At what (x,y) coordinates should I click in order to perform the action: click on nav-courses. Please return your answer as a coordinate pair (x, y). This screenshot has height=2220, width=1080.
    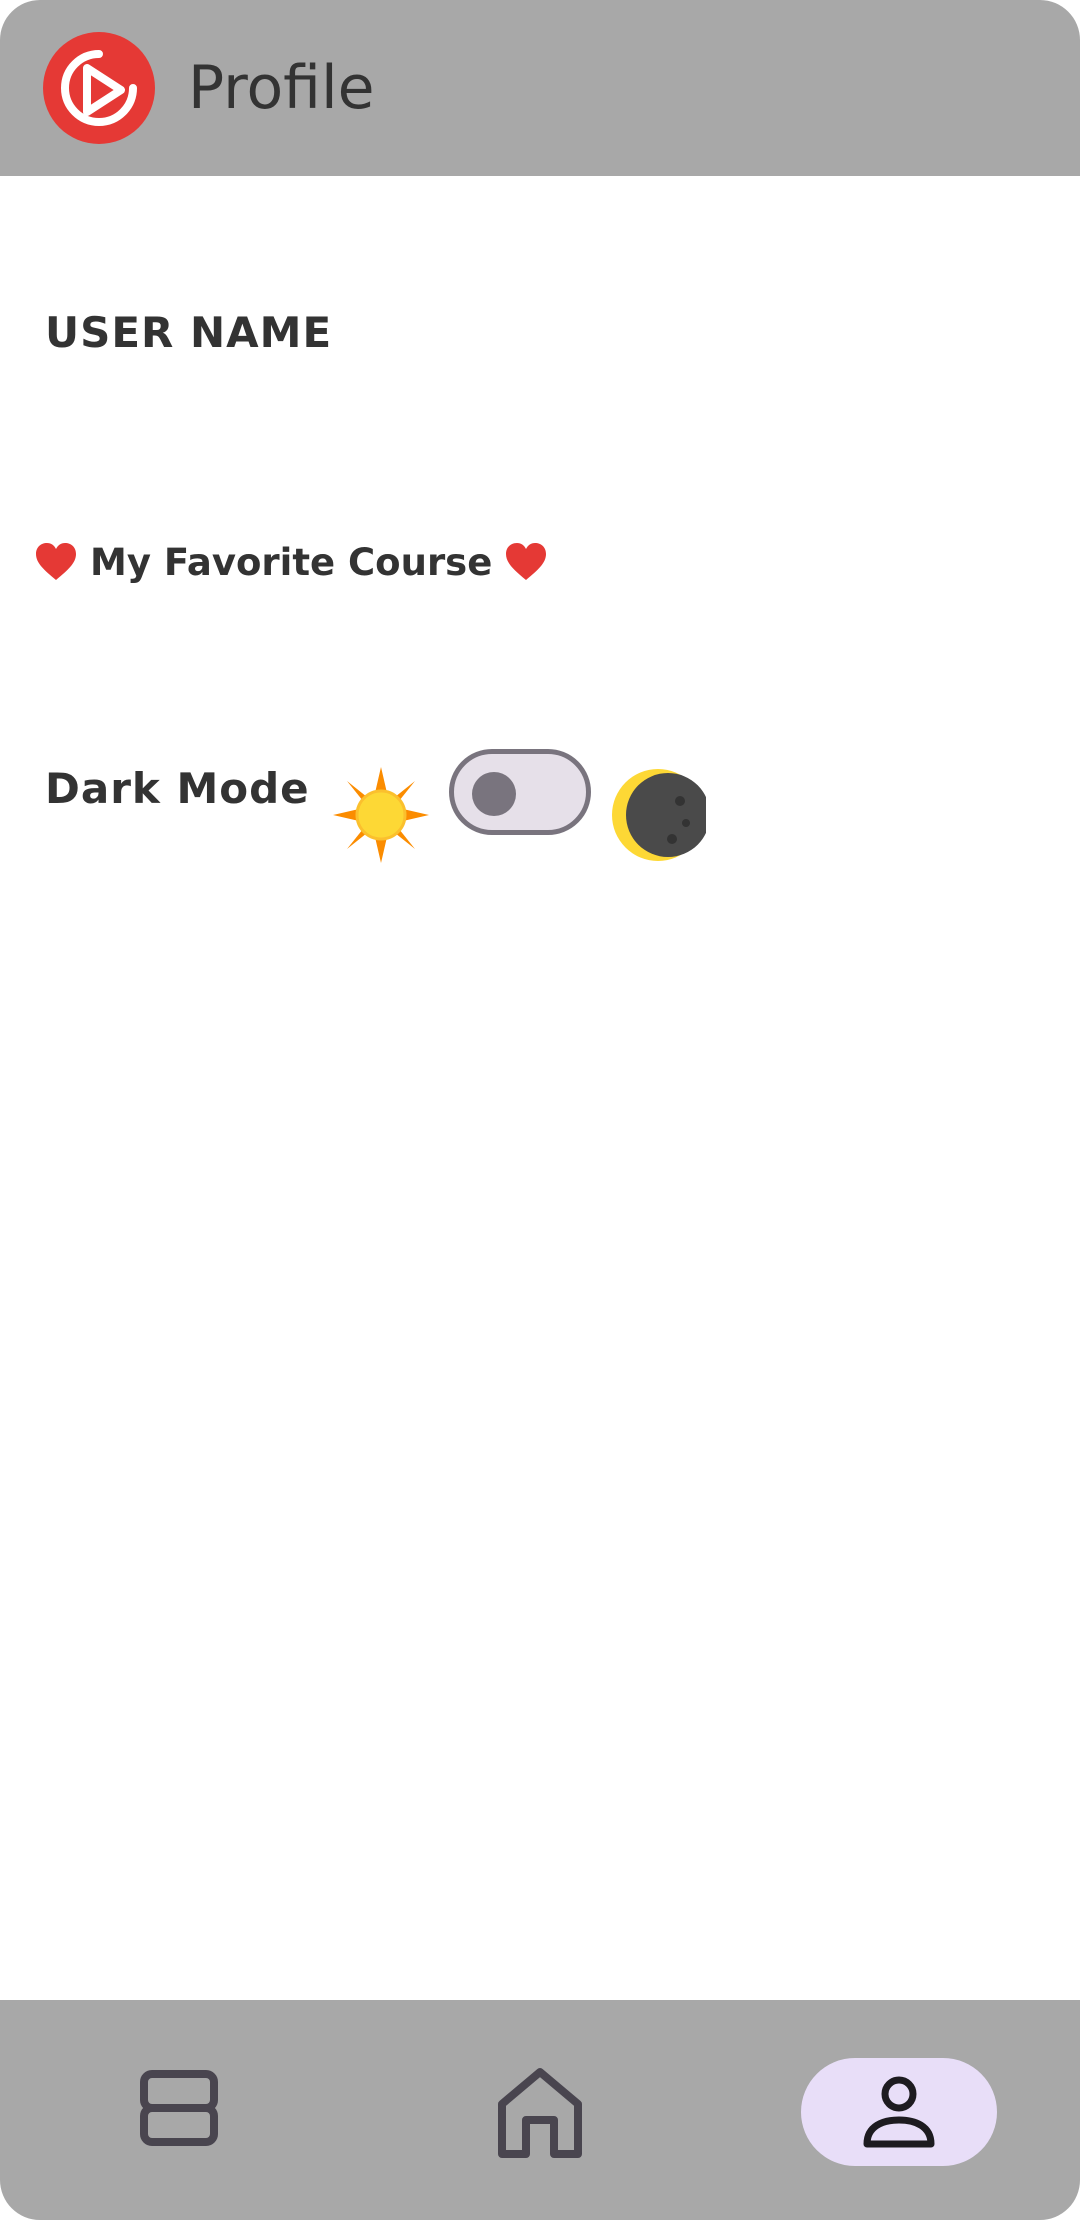
    Looking at the image, I should click on (180, 2112).